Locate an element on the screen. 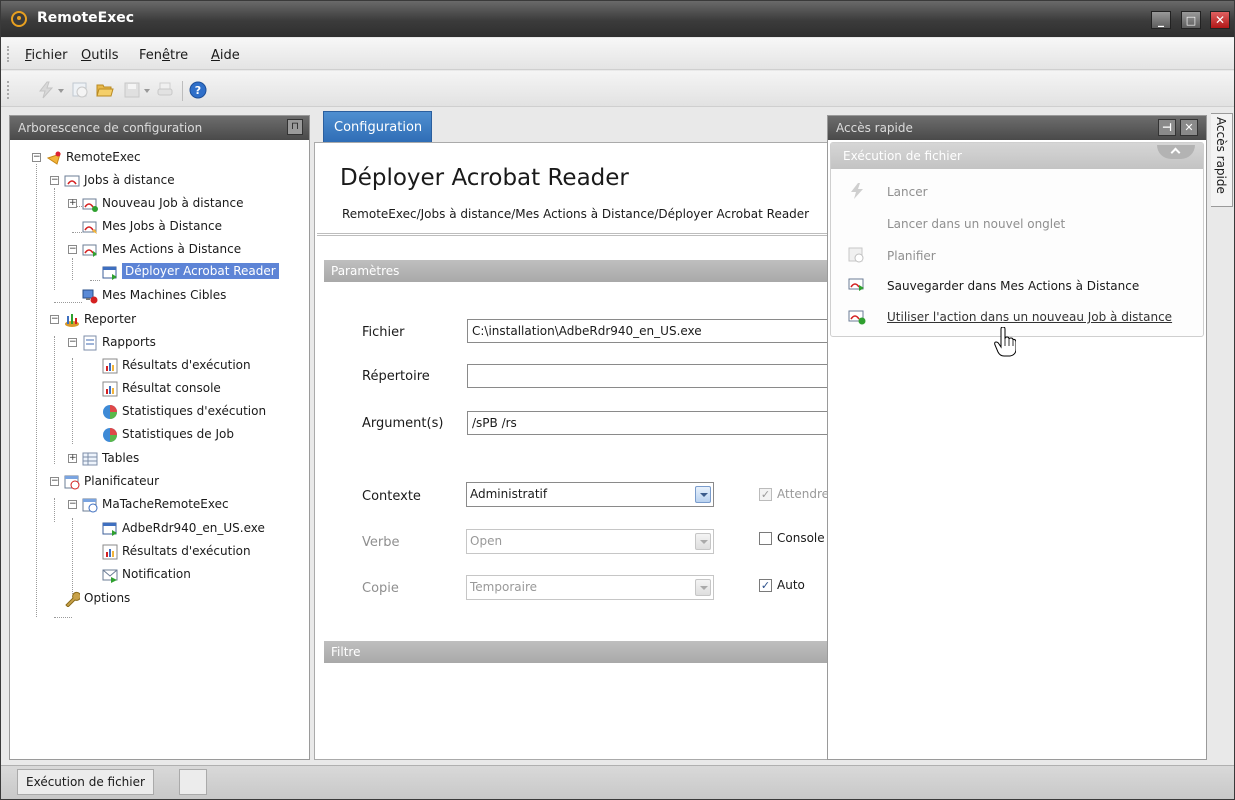  my-actions-icon is located at coordinates (89, 250).